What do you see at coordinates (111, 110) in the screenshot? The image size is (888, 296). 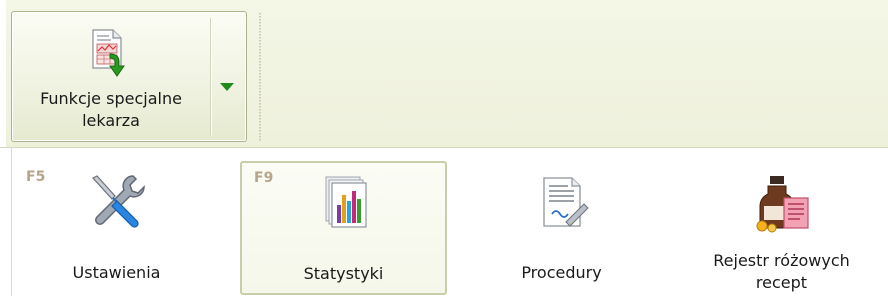 I see `special-functions-label: Funkcje specjalne lekarza` at bounding box center [111, 110].